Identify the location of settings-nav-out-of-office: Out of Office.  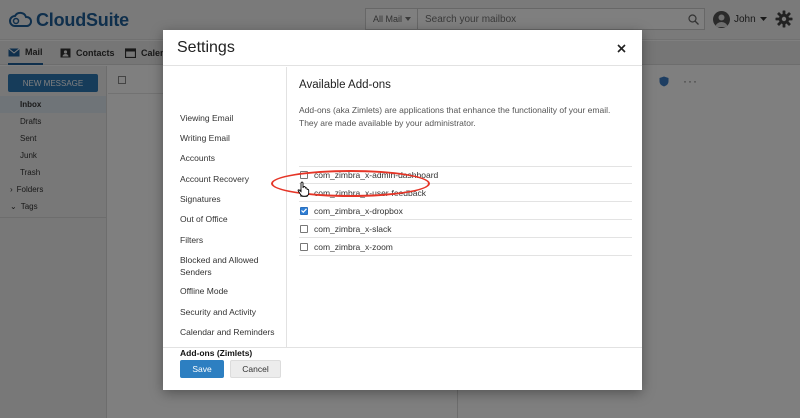
(230, 219).